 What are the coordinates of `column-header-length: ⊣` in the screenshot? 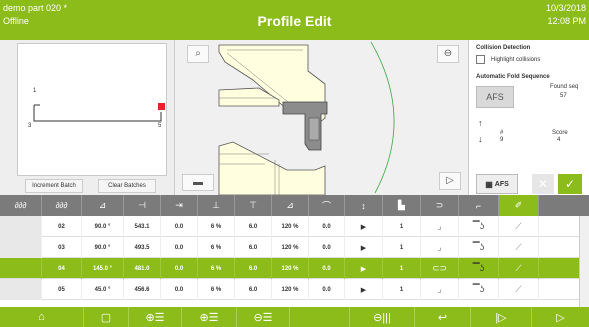 It's located at (142, 205).